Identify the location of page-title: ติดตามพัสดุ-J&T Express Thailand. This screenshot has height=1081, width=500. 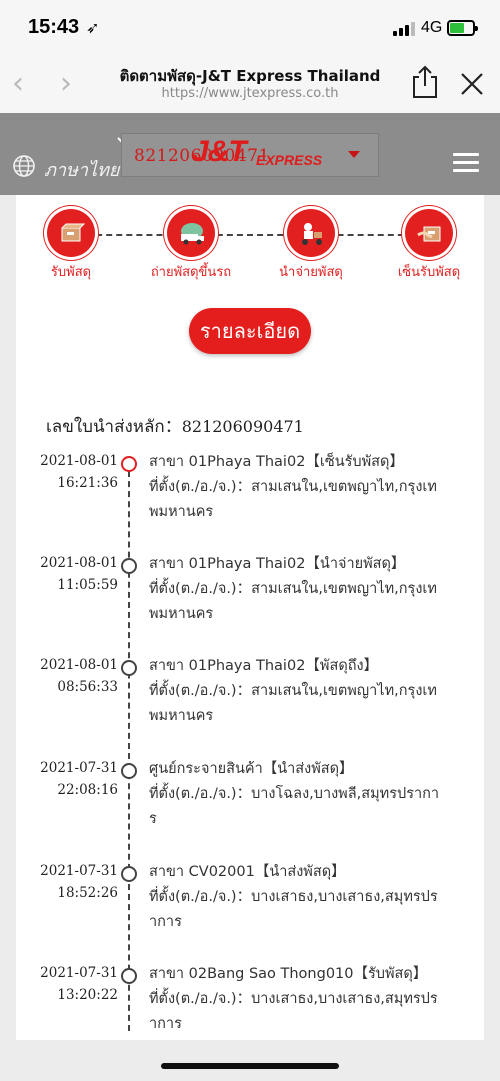
(250, 76).